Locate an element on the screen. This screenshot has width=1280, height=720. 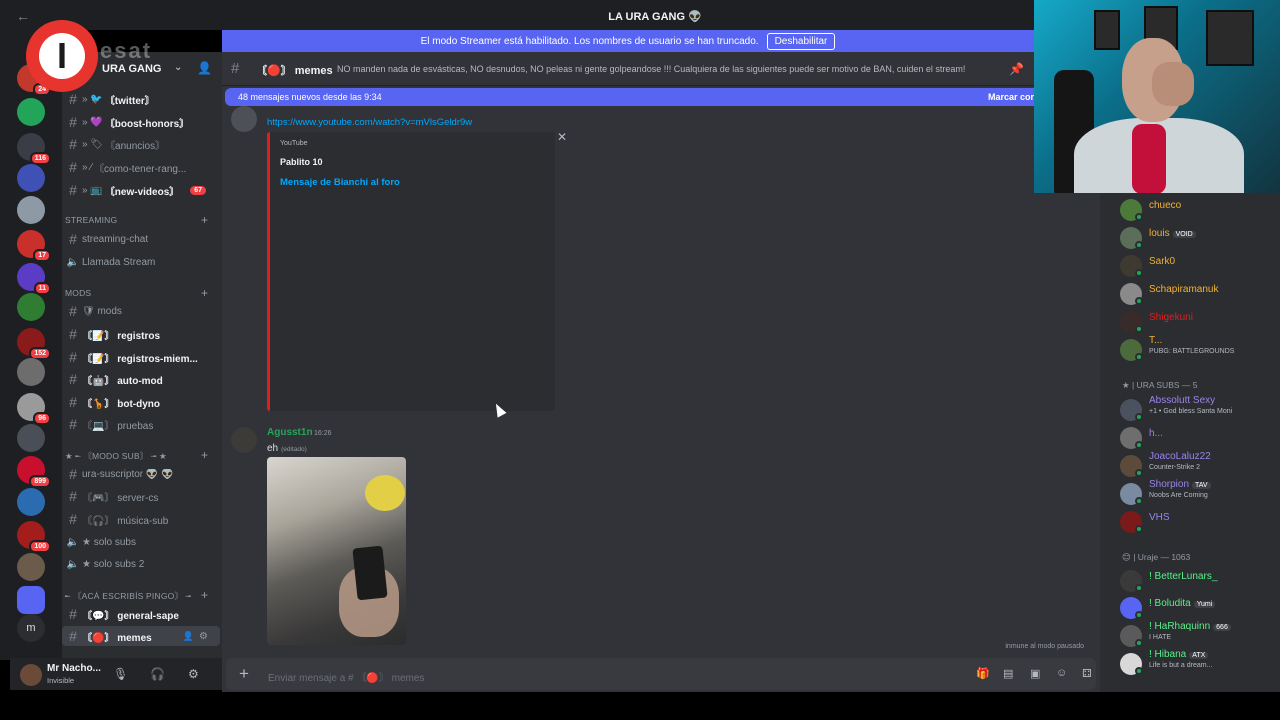
member-item: Abssolutt Sexy +1 • God bless Santa Moni is located at coordinates (1200, 409).